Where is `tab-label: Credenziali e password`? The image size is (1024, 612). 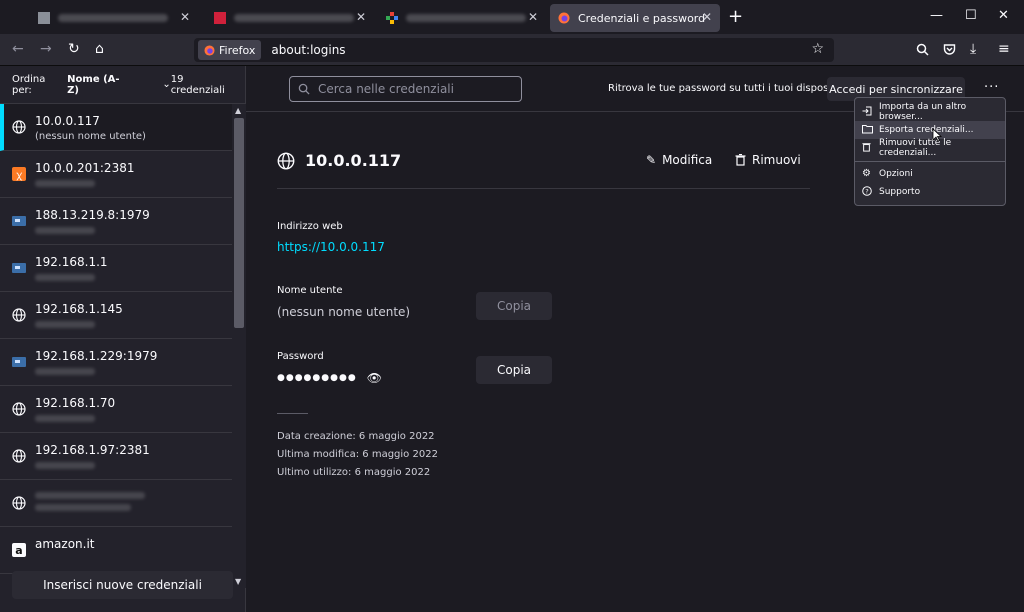 tab-label: Credenziali e password is located at coordinates (642, 18).